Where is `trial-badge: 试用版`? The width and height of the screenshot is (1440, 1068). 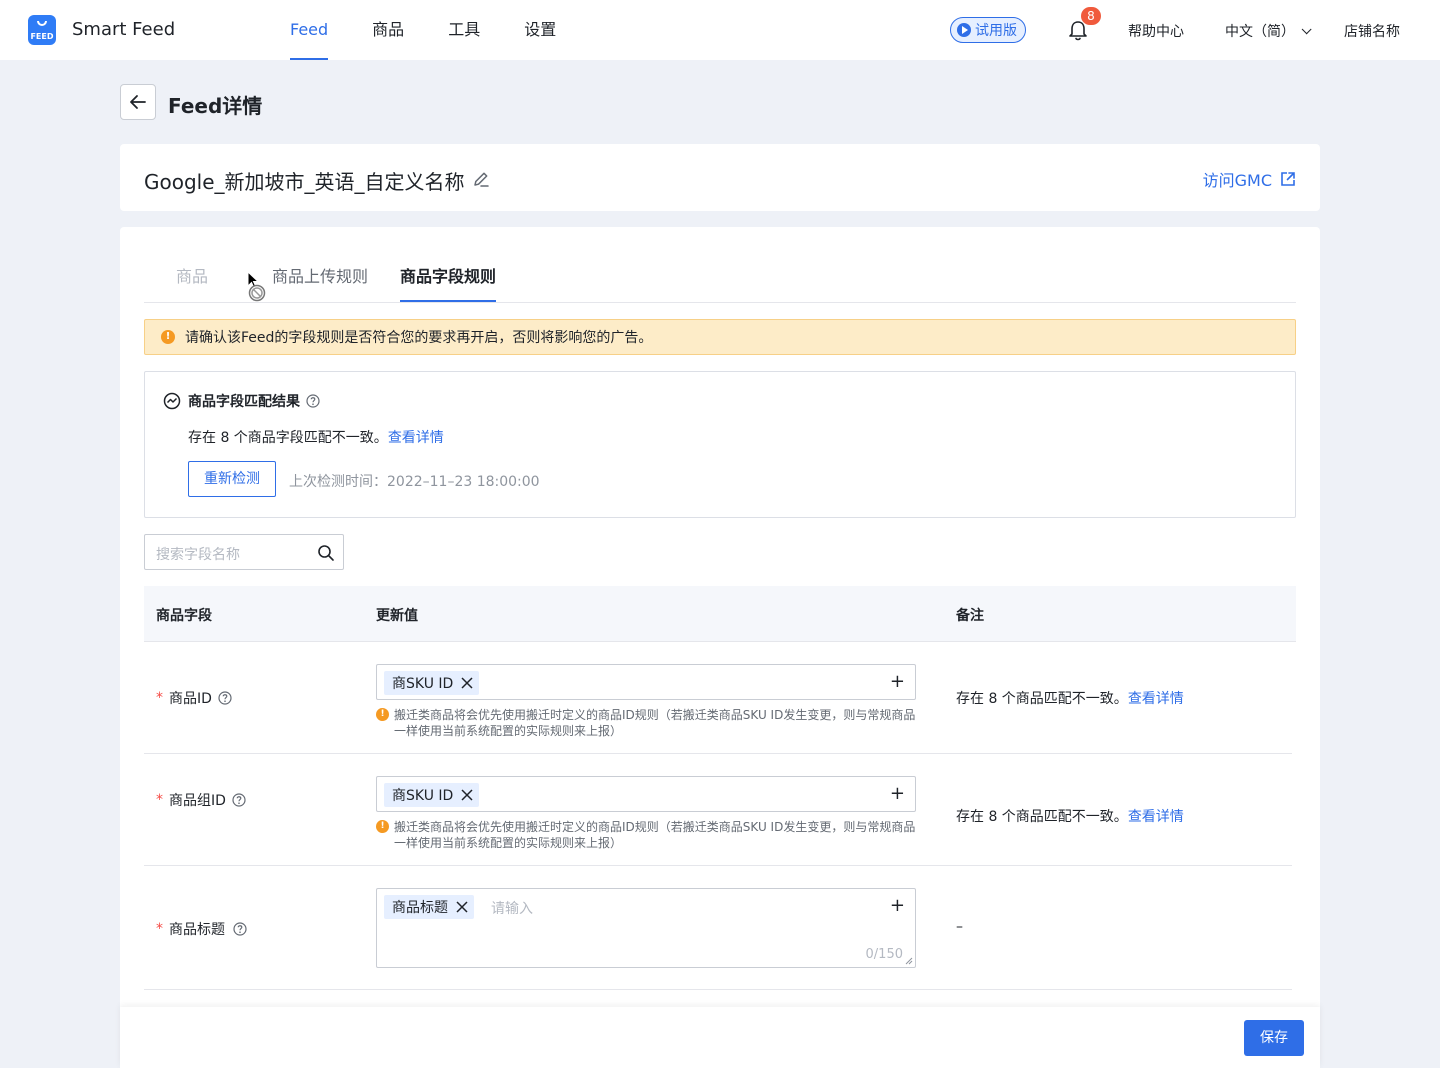 trial-badge: 试用版 is located at coordinates (988, 30).